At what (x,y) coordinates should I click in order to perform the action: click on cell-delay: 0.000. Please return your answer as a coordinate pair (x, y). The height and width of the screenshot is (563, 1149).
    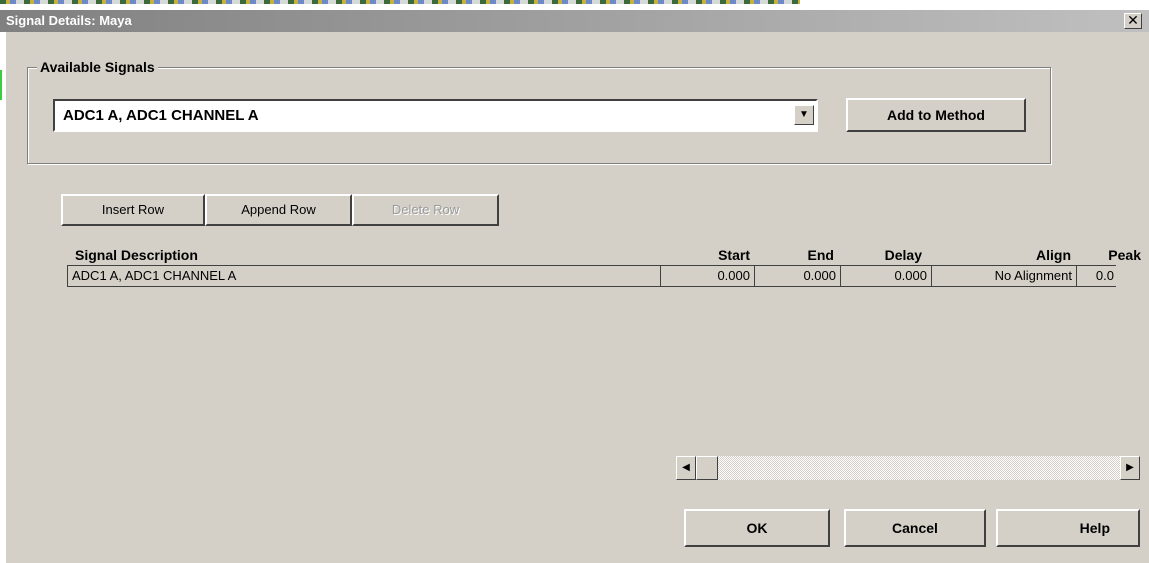
    Looking at the image, I should click on (886, 276).